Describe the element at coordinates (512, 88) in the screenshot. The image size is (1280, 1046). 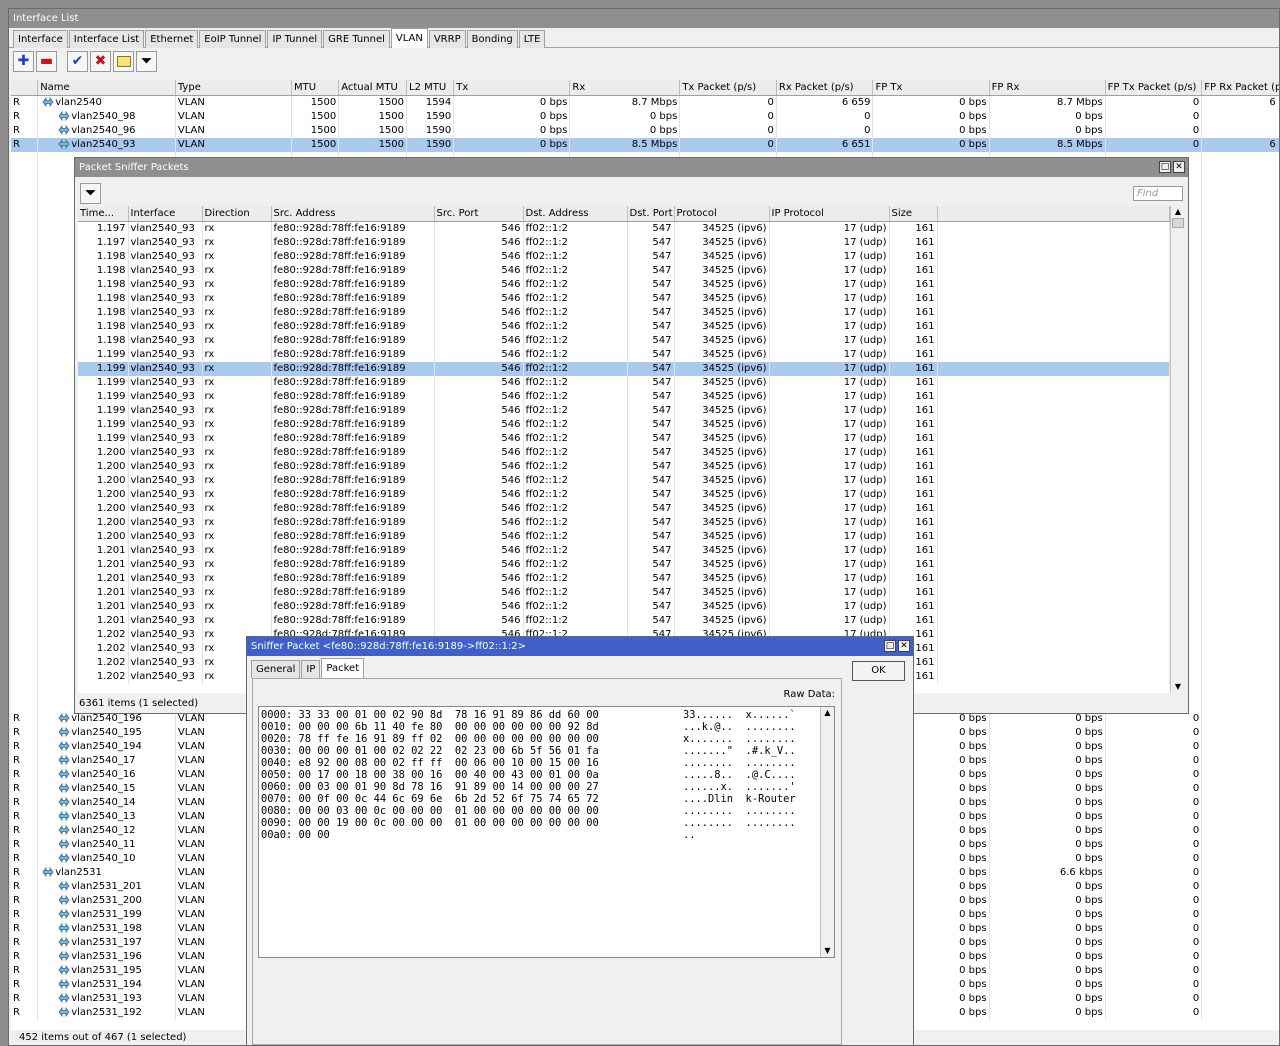
I see `column-header-tx: Tx` at that location.